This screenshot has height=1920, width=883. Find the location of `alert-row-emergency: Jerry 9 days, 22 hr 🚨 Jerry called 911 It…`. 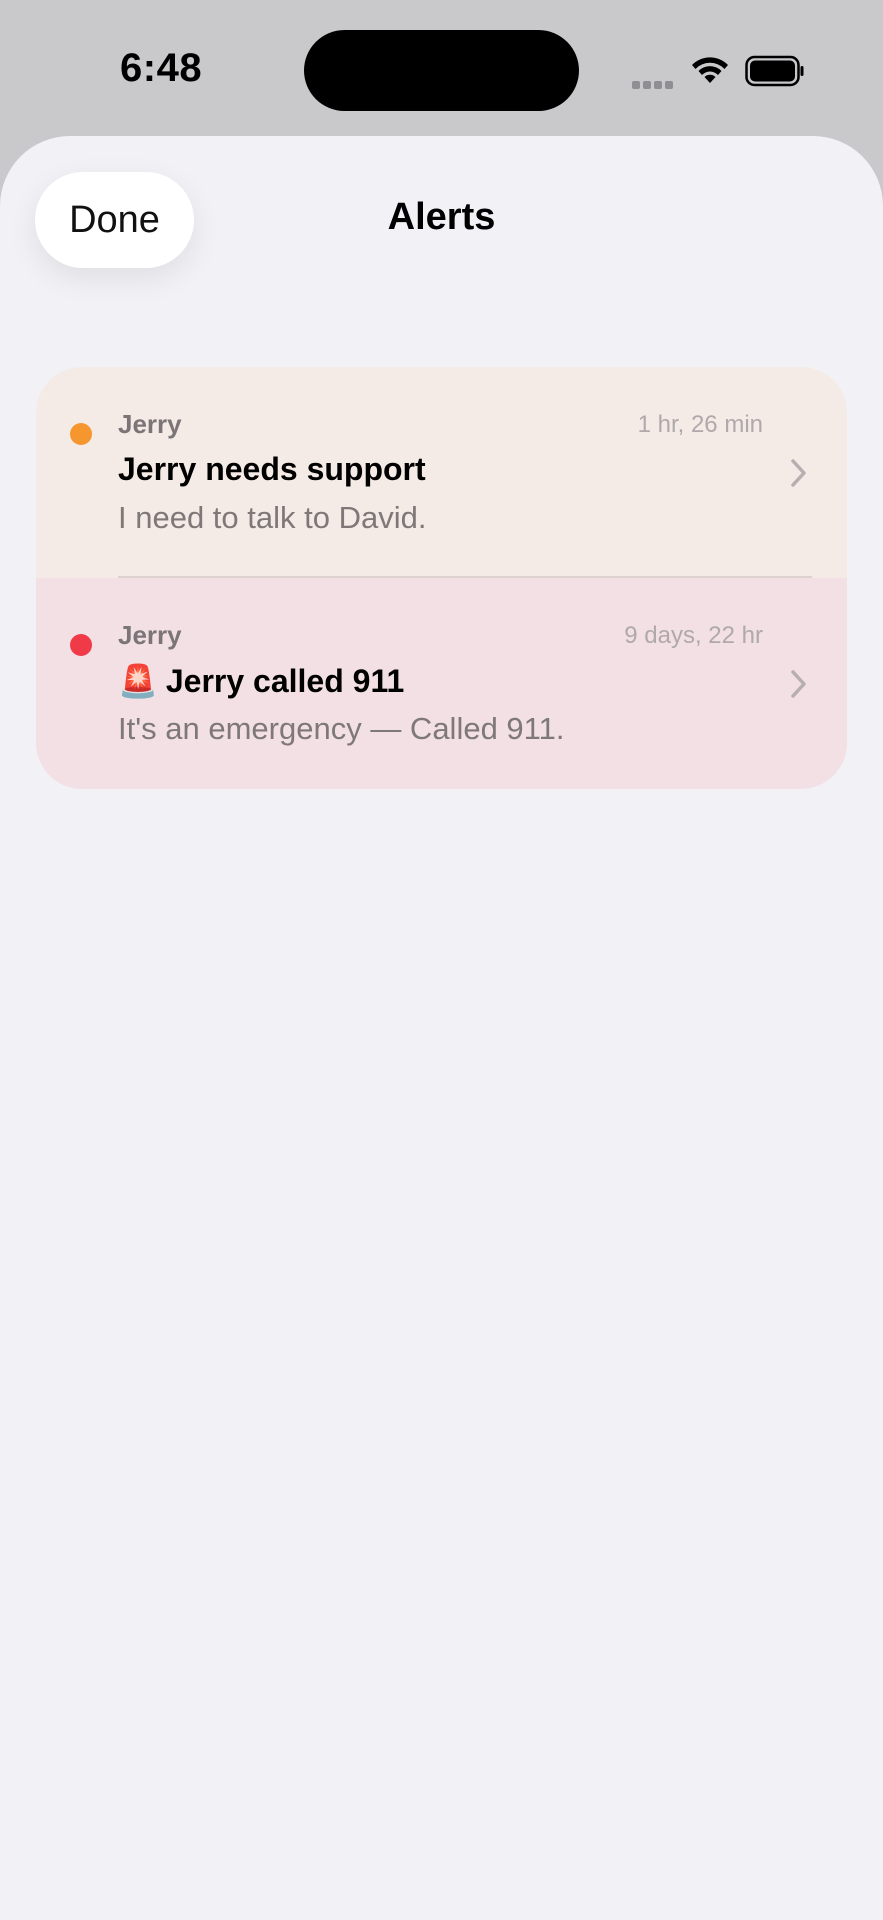

alert-row-emergency: Jerry 9 days, 22 hr 🚨 Jerry called 911 It… is located at coordinates (441, 683).